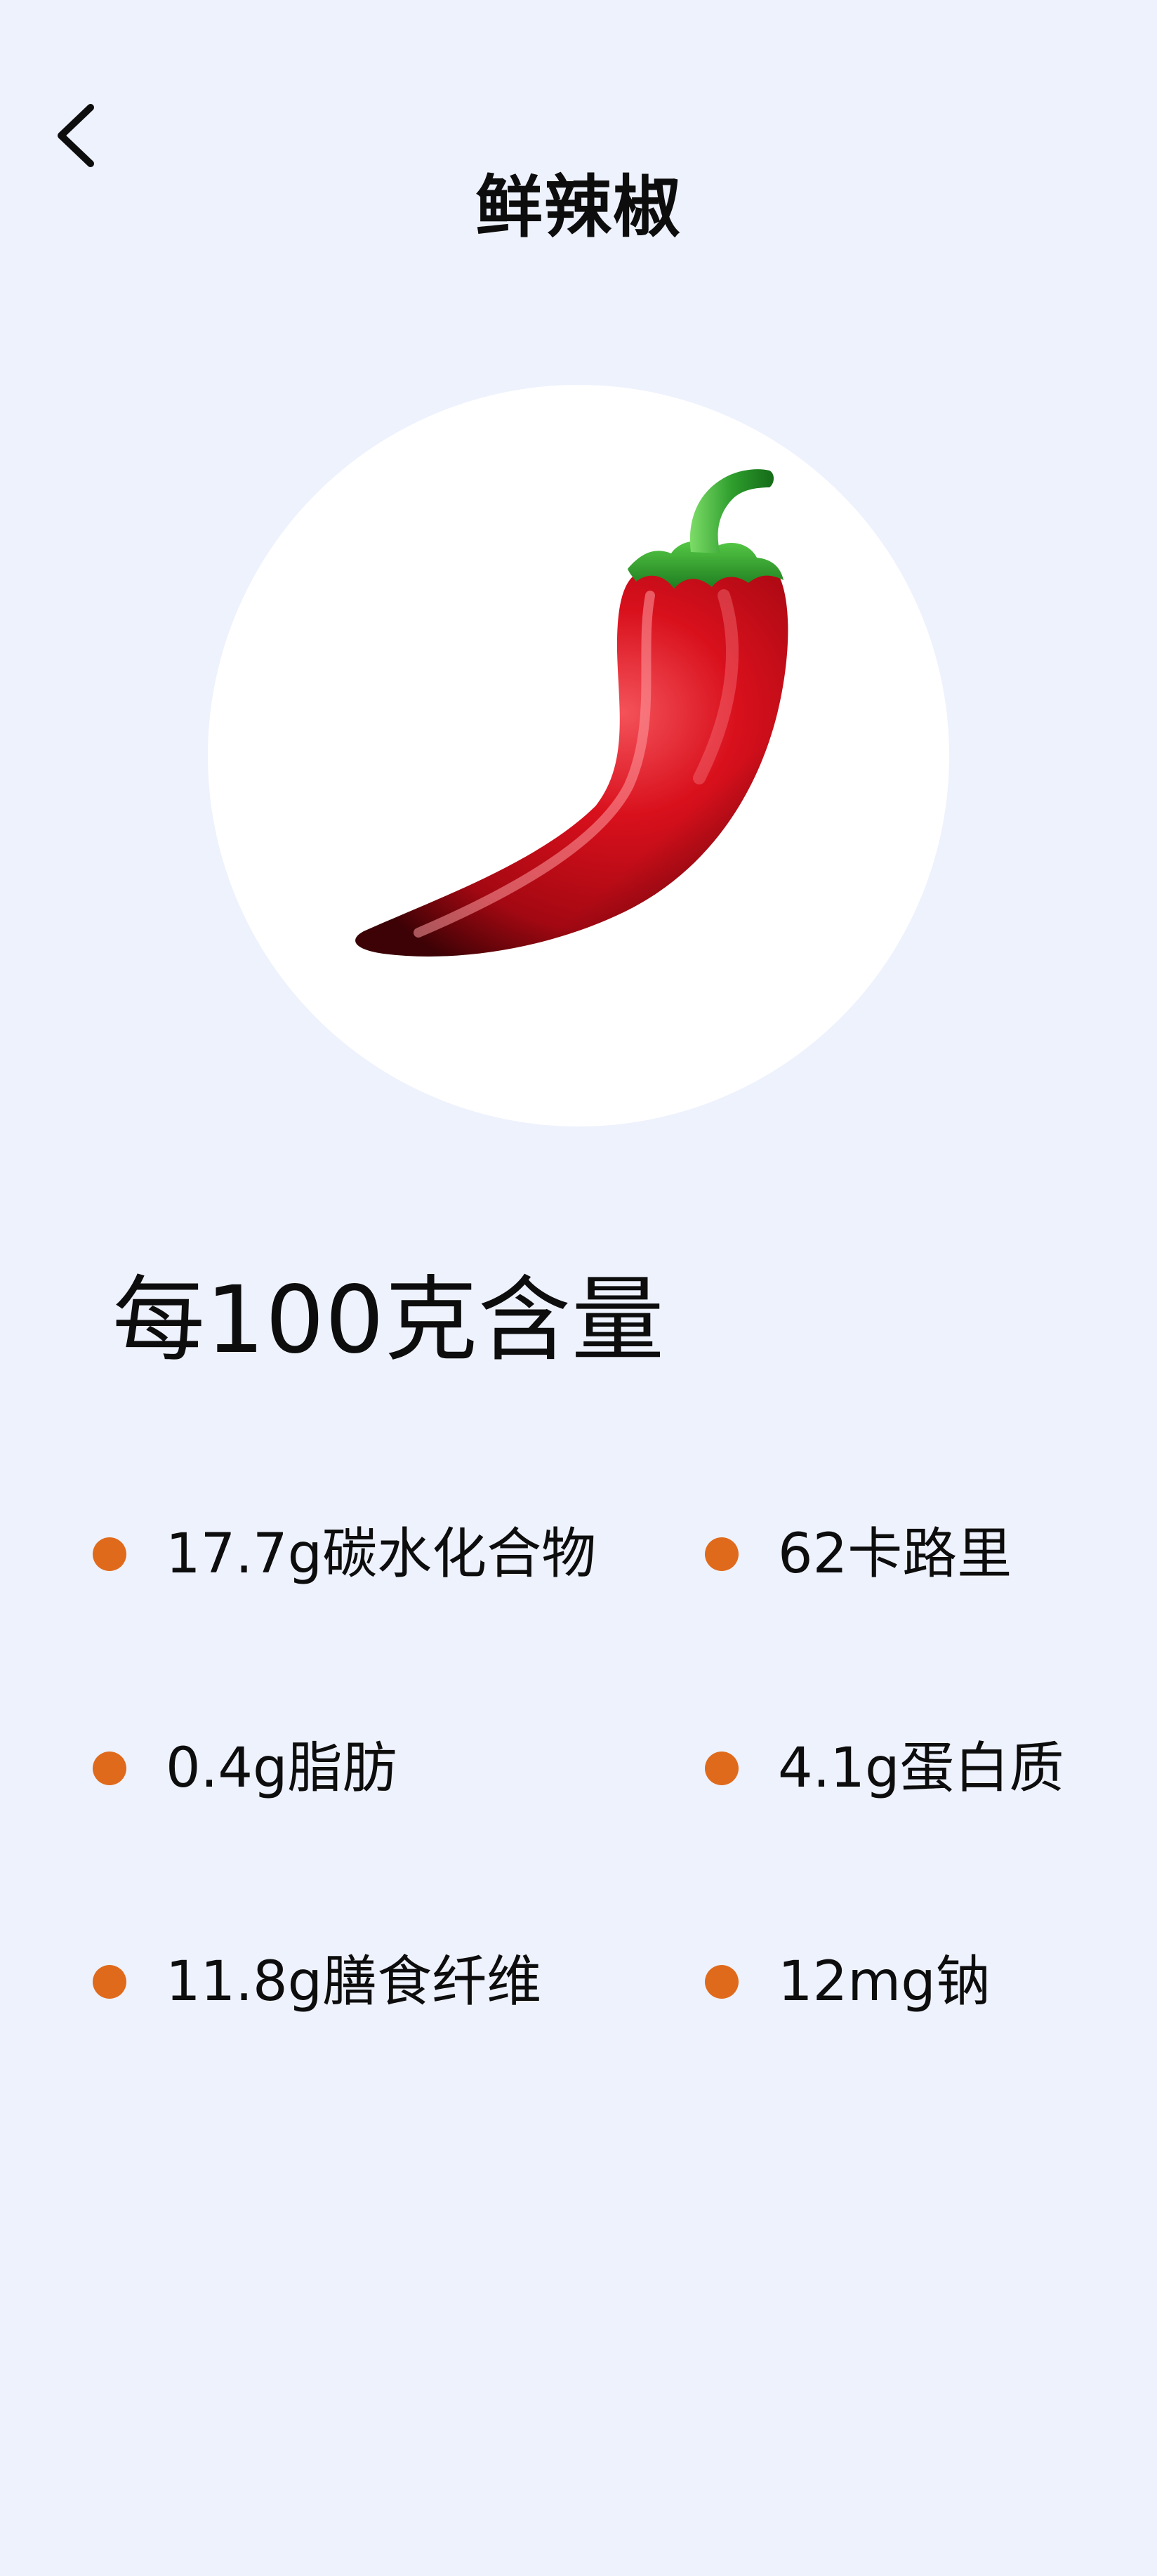 This screenshot has height=2576, width=1157. I want to click on page-title: 鲜辣椒, so click(578, 207).